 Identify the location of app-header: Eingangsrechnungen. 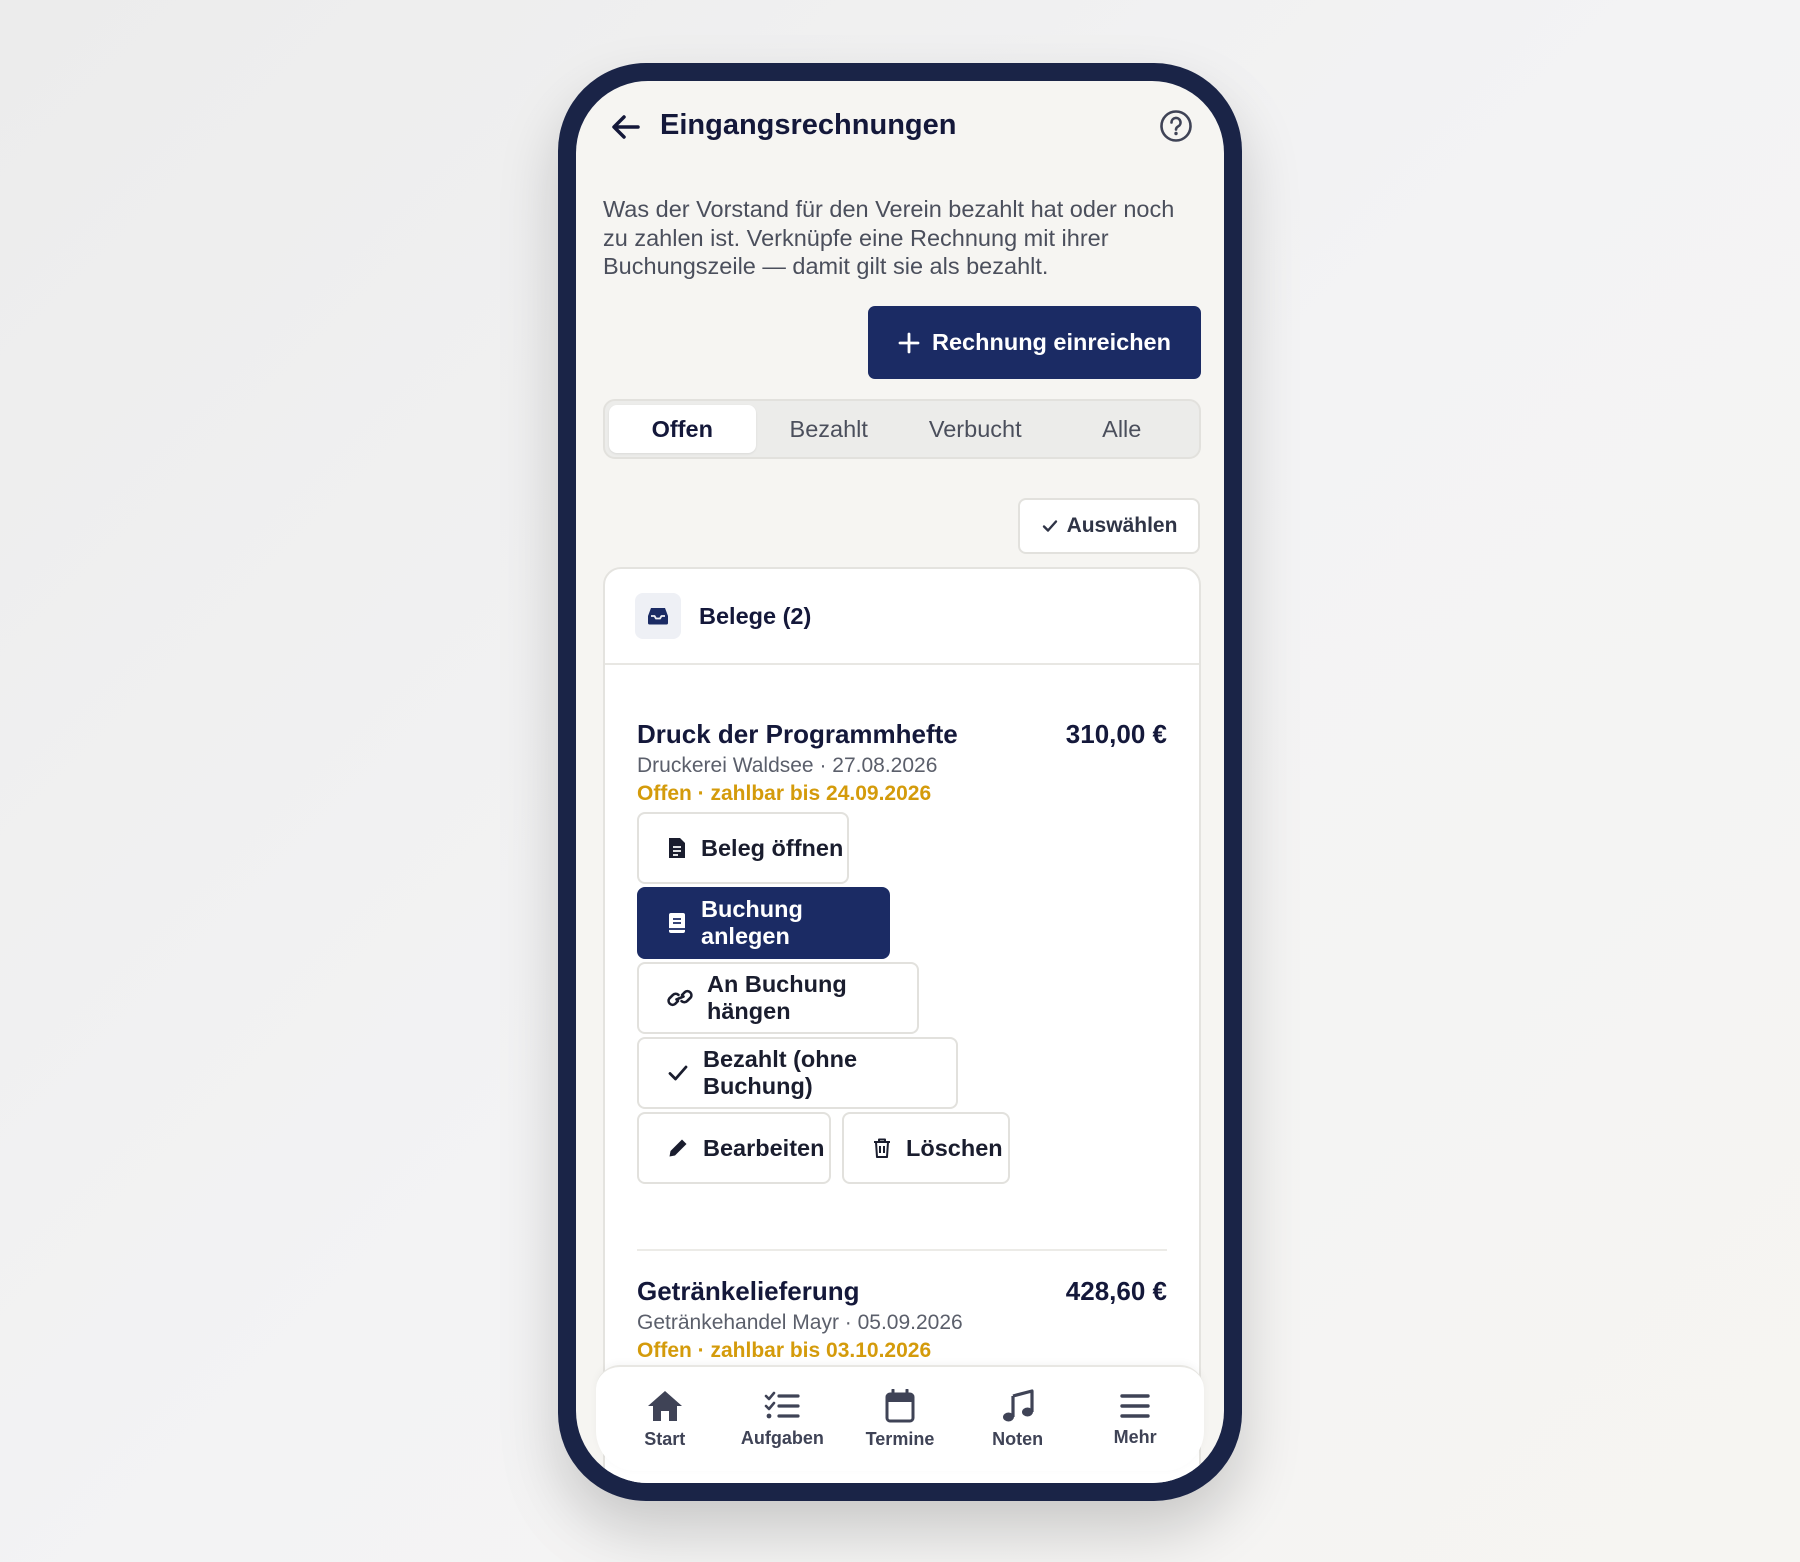
(900, 136).